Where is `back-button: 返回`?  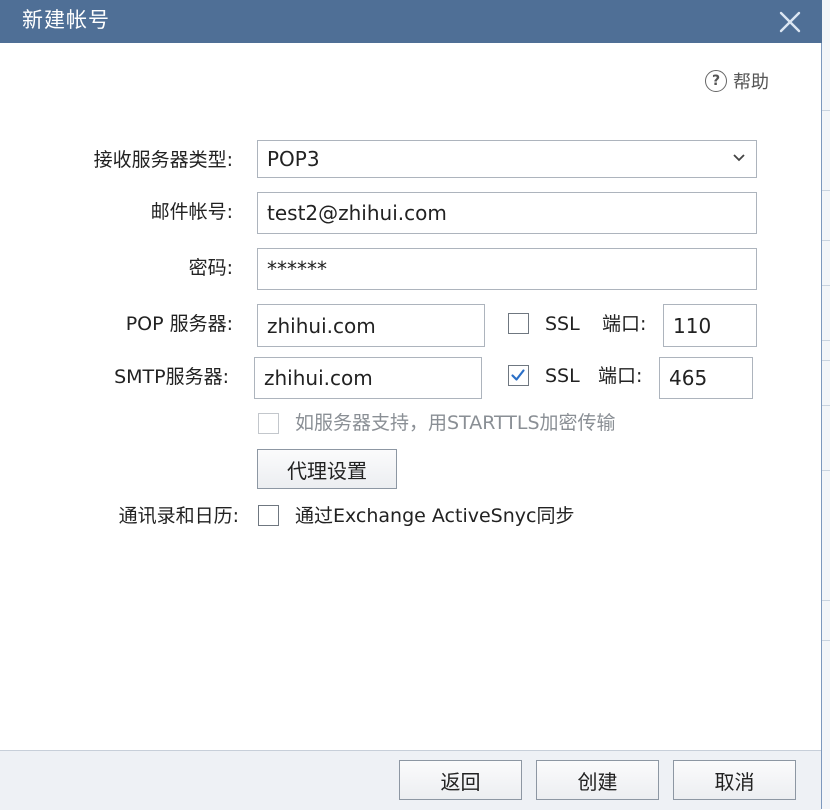 back-button: 返回 is located at coordinates (460, 780).